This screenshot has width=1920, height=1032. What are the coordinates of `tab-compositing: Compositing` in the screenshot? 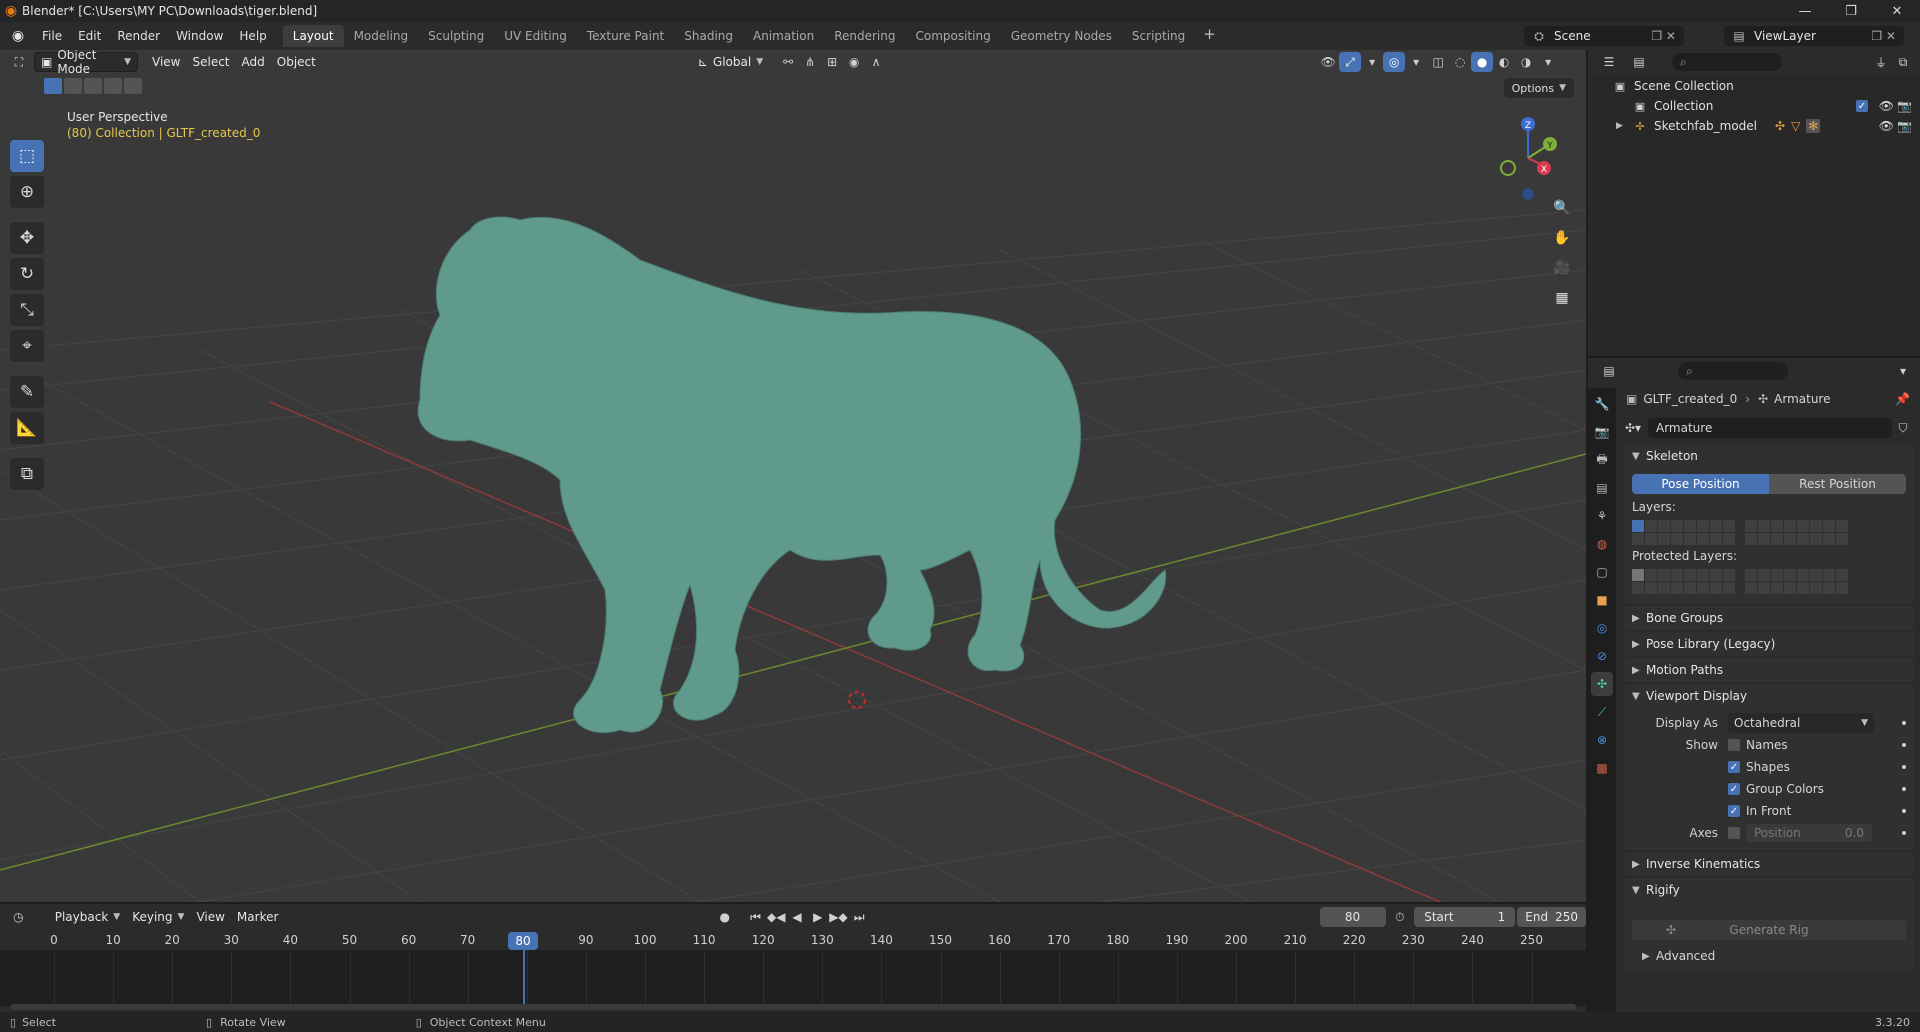 It's located at (952, 36).